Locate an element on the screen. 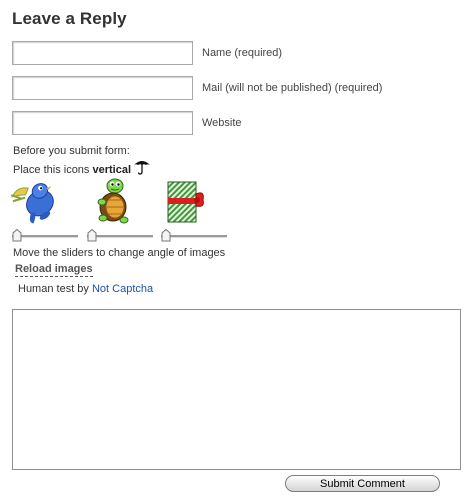  instruction-text: Place this icons vertical is located at coordinates (72, 170).